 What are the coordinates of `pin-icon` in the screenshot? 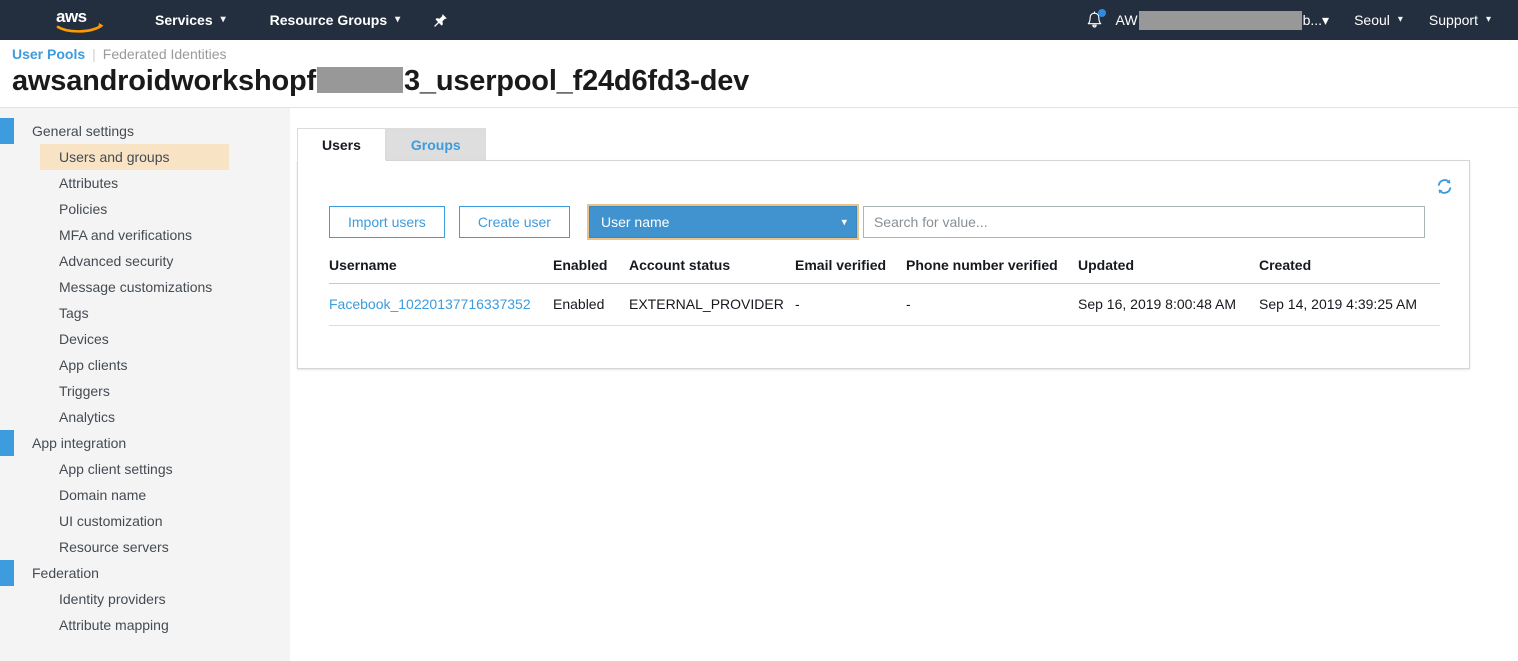 It's located at (440, 20).